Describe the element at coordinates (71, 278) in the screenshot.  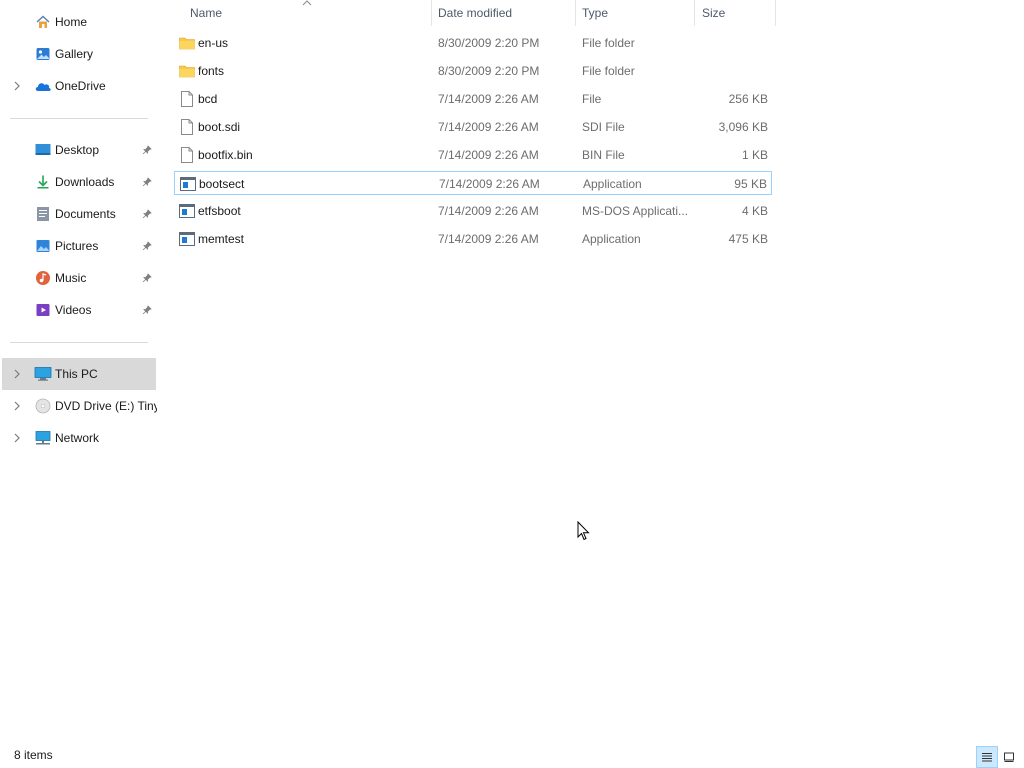
I see `nav-label: Music` at that location.